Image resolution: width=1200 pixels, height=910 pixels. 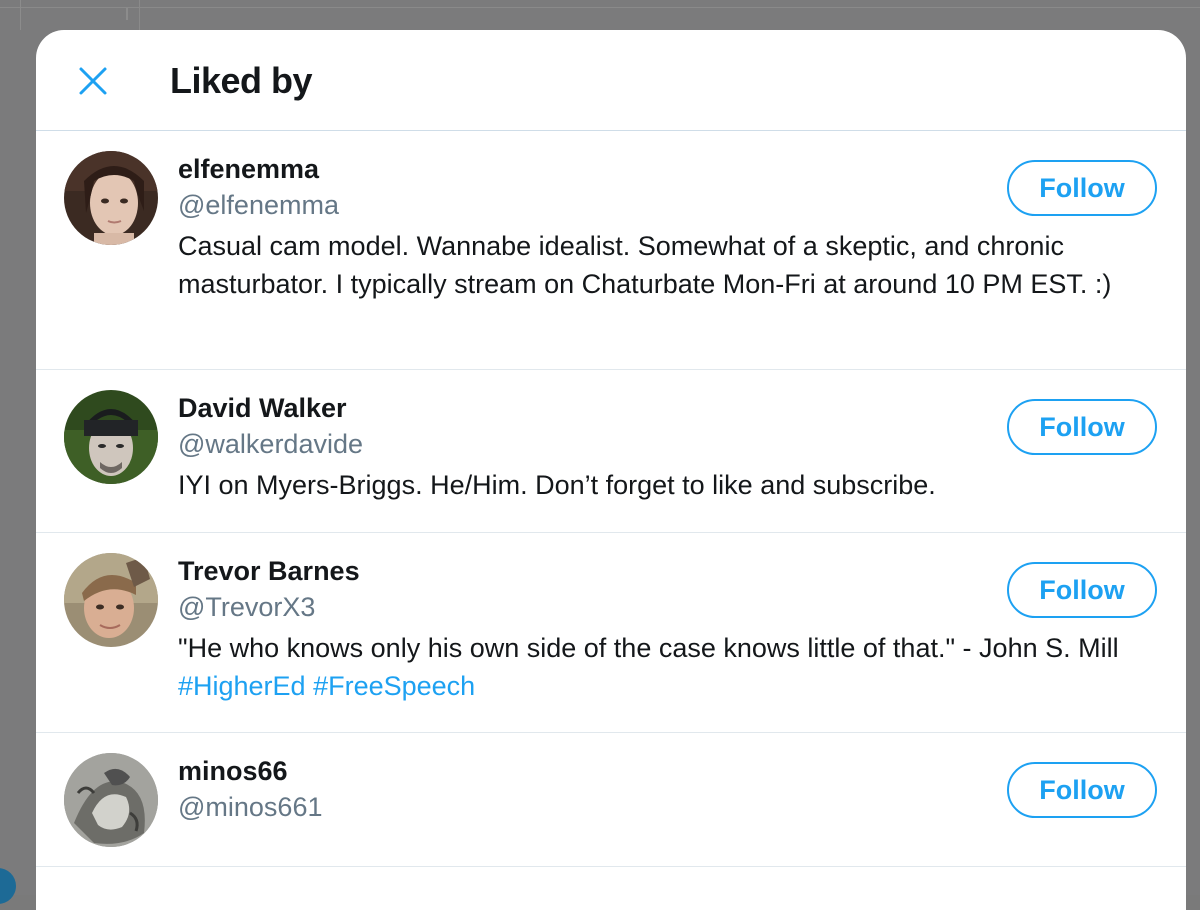 I want to click on close-button, so click(x=93, y=81).